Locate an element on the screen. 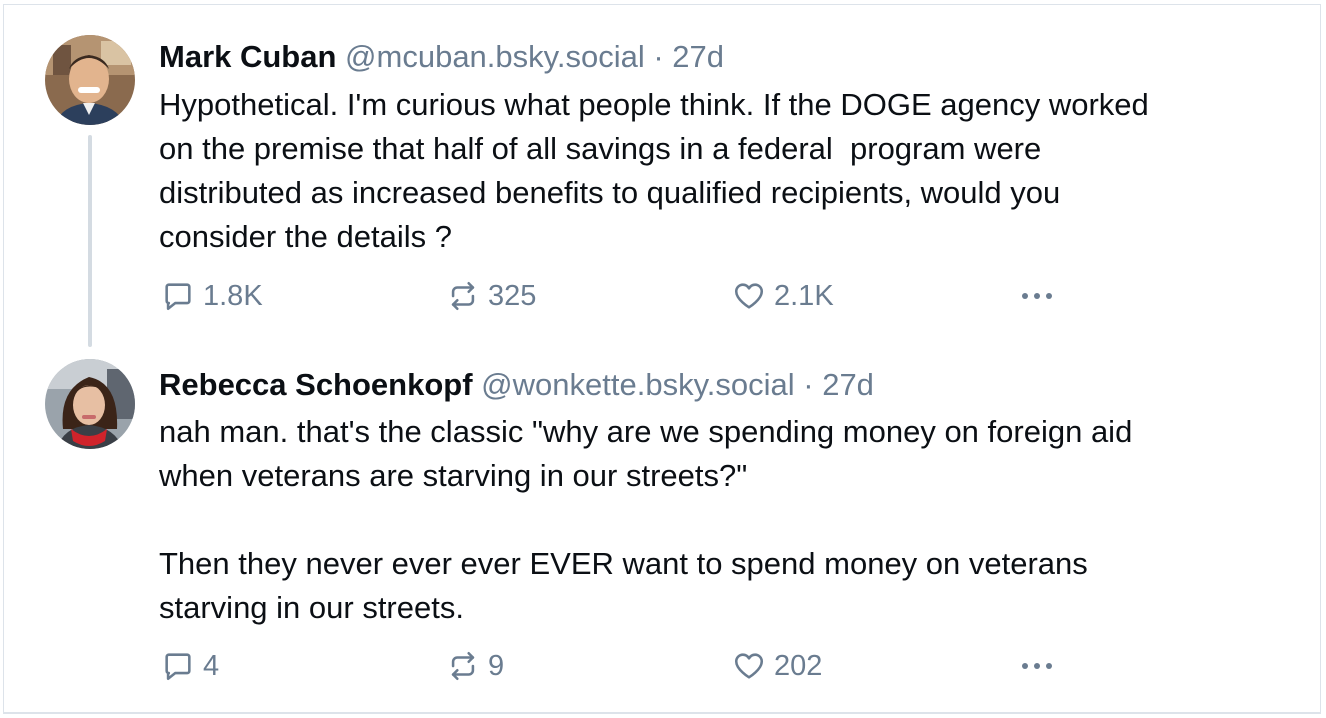 The image size is (1326, 718). reply-button: 1.8K is located at coordinates (212, 296).